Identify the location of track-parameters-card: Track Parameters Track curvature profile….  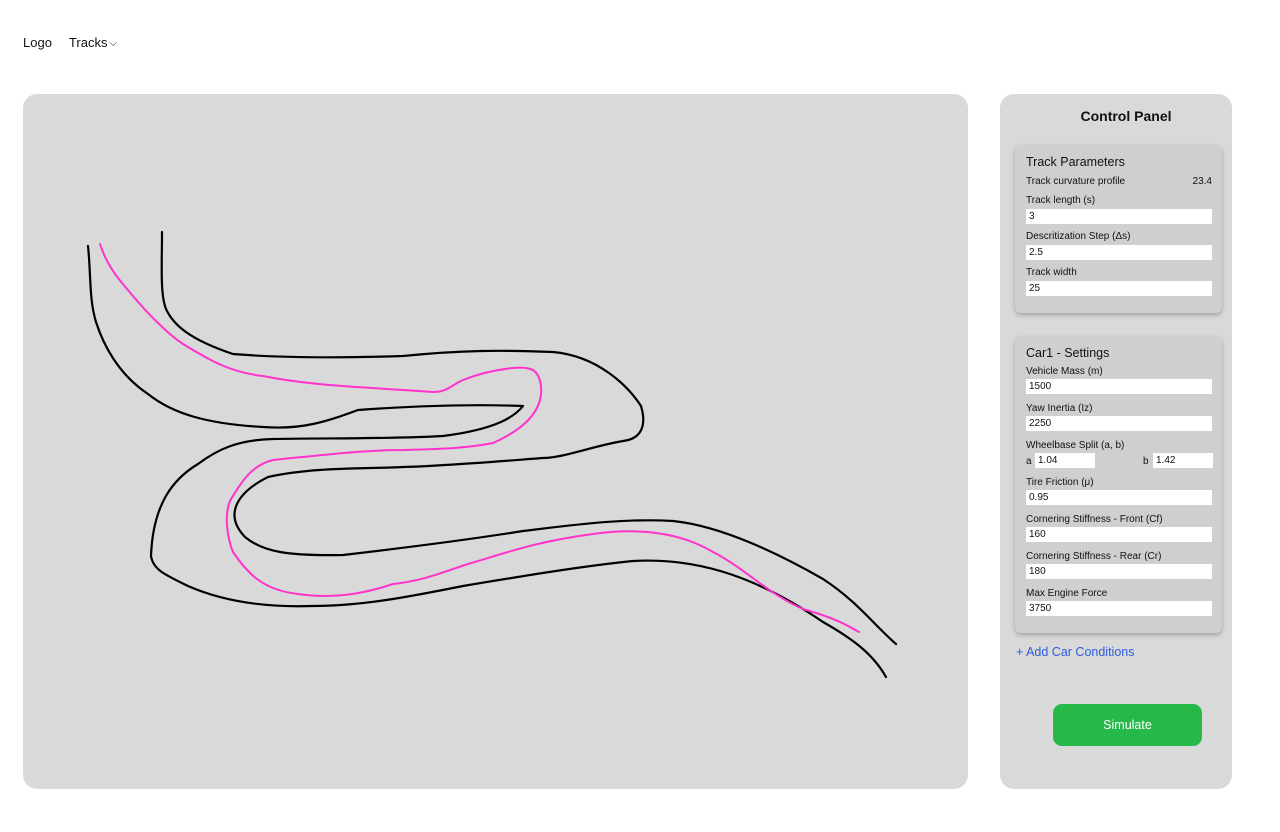
(1118, 229).